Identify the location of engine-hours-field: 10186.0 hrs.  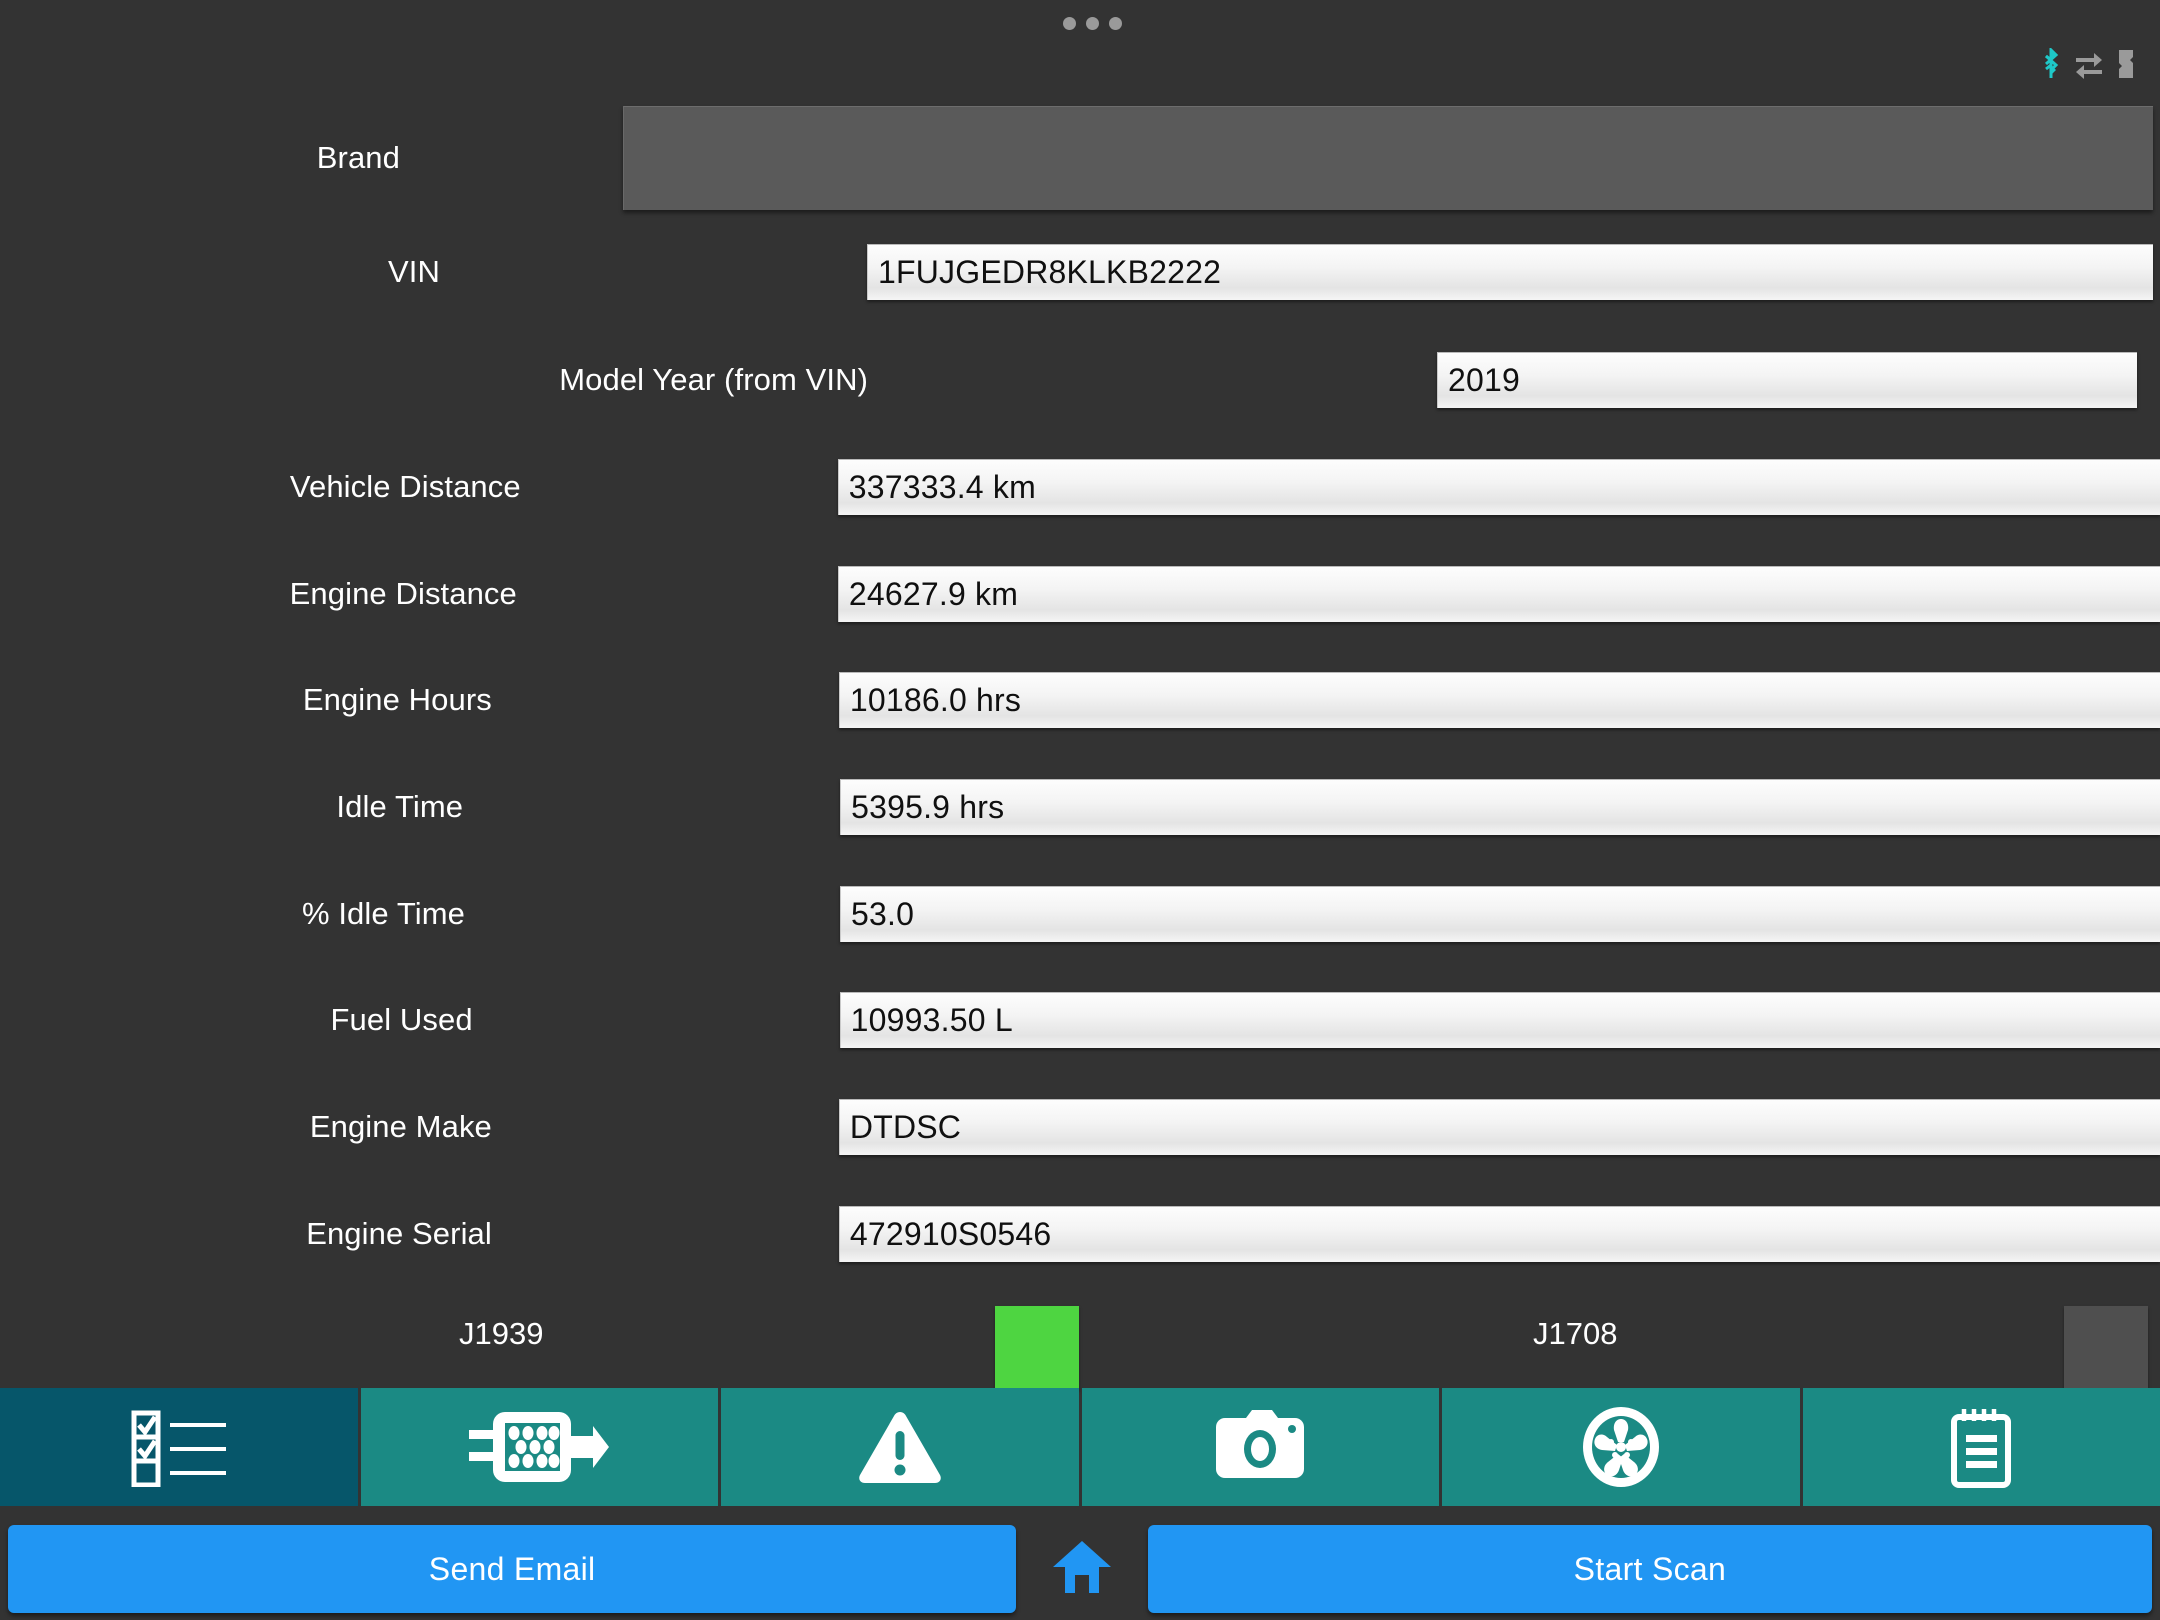
(1499, 700).